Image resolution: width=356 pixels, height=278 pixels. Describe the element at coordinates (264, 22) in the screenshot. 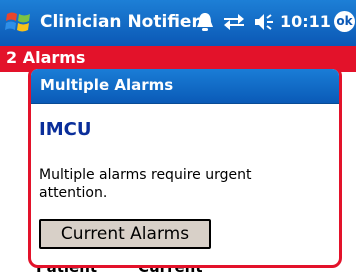

I see `volume-icon` at that location.